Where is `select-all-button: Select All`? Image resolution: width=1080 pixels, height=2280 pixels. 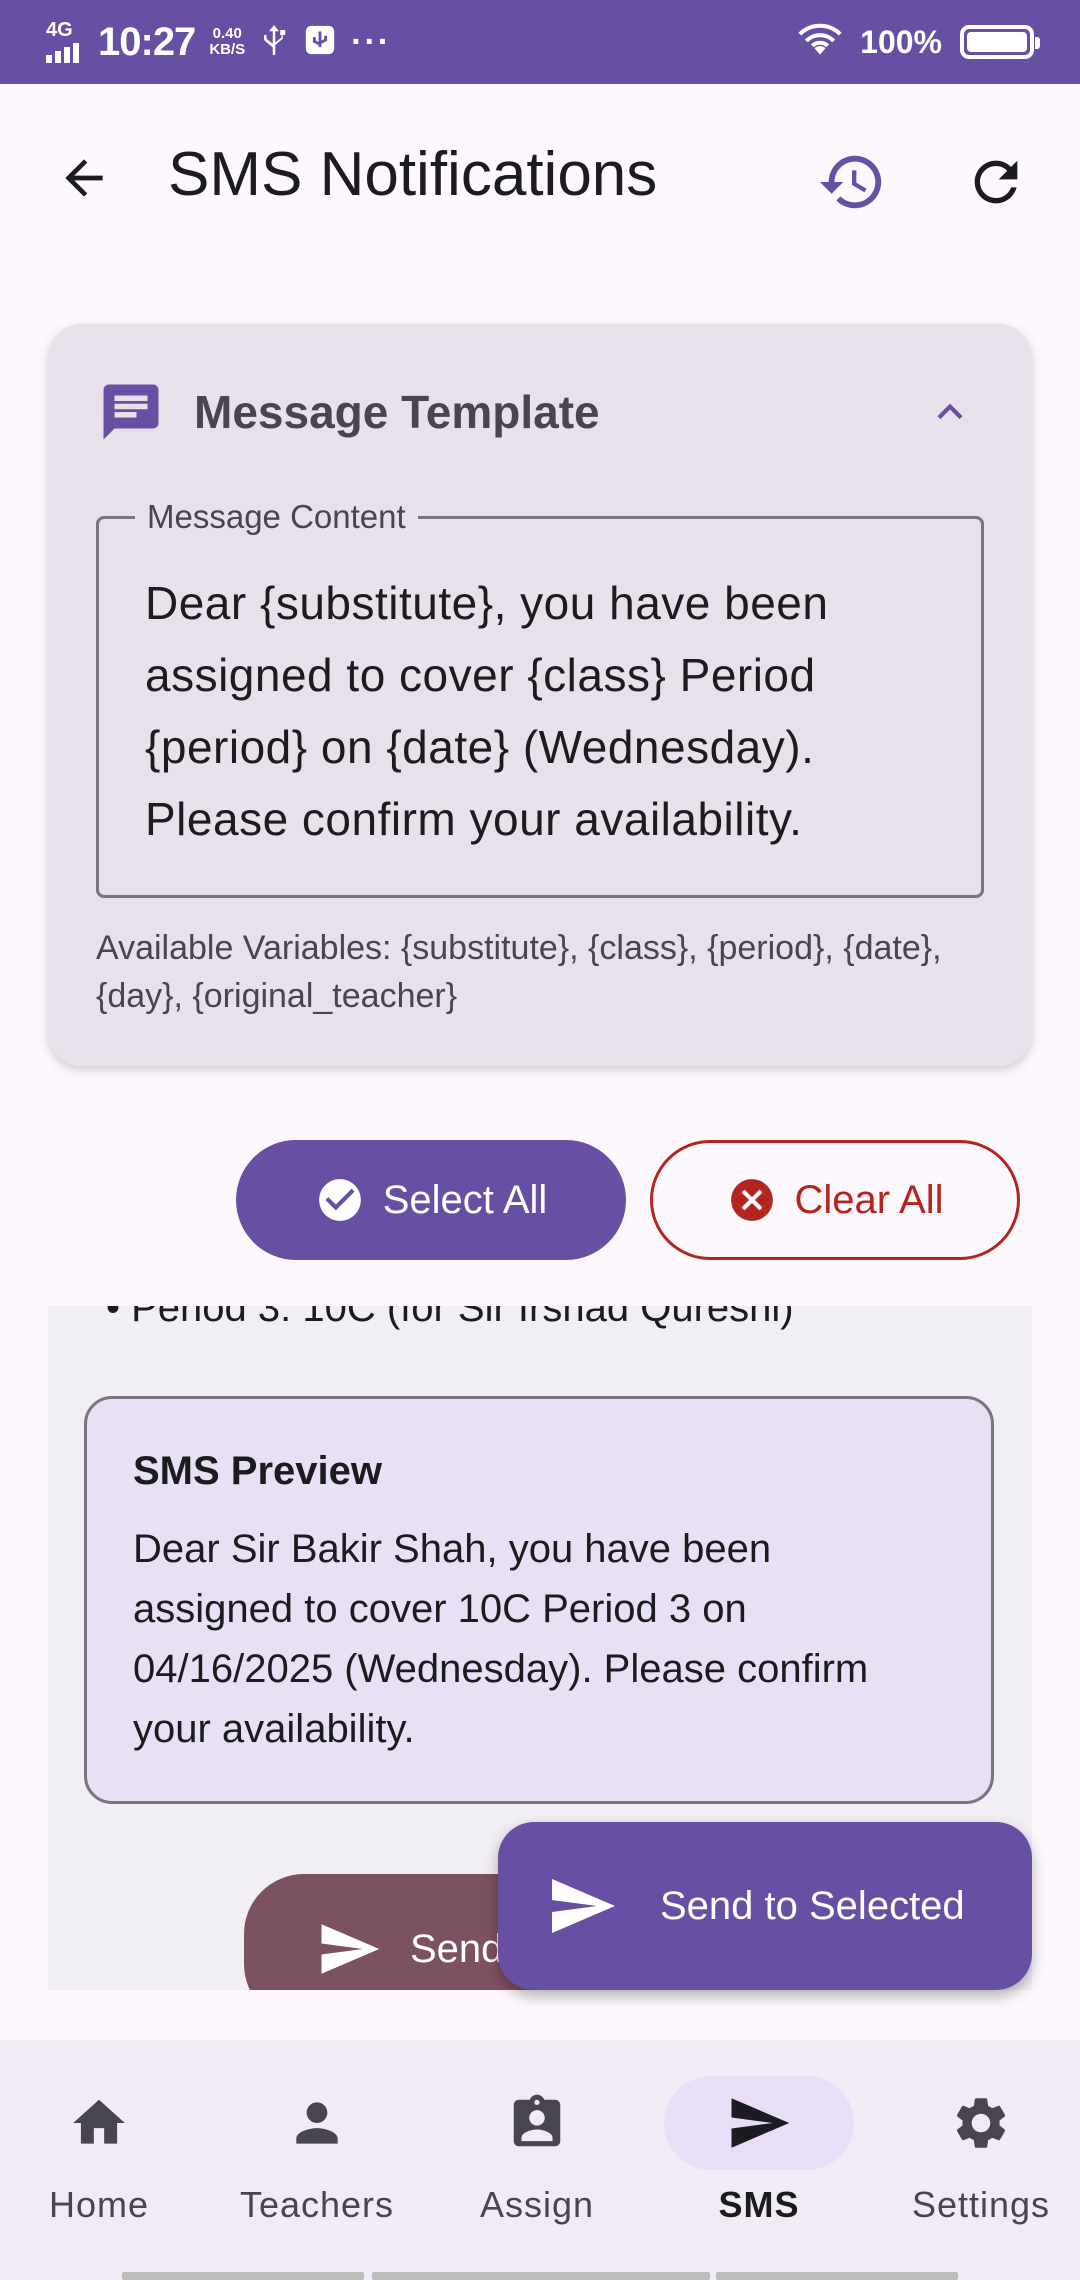 select-all-button: Select All is located at coordinates (431, 1200).